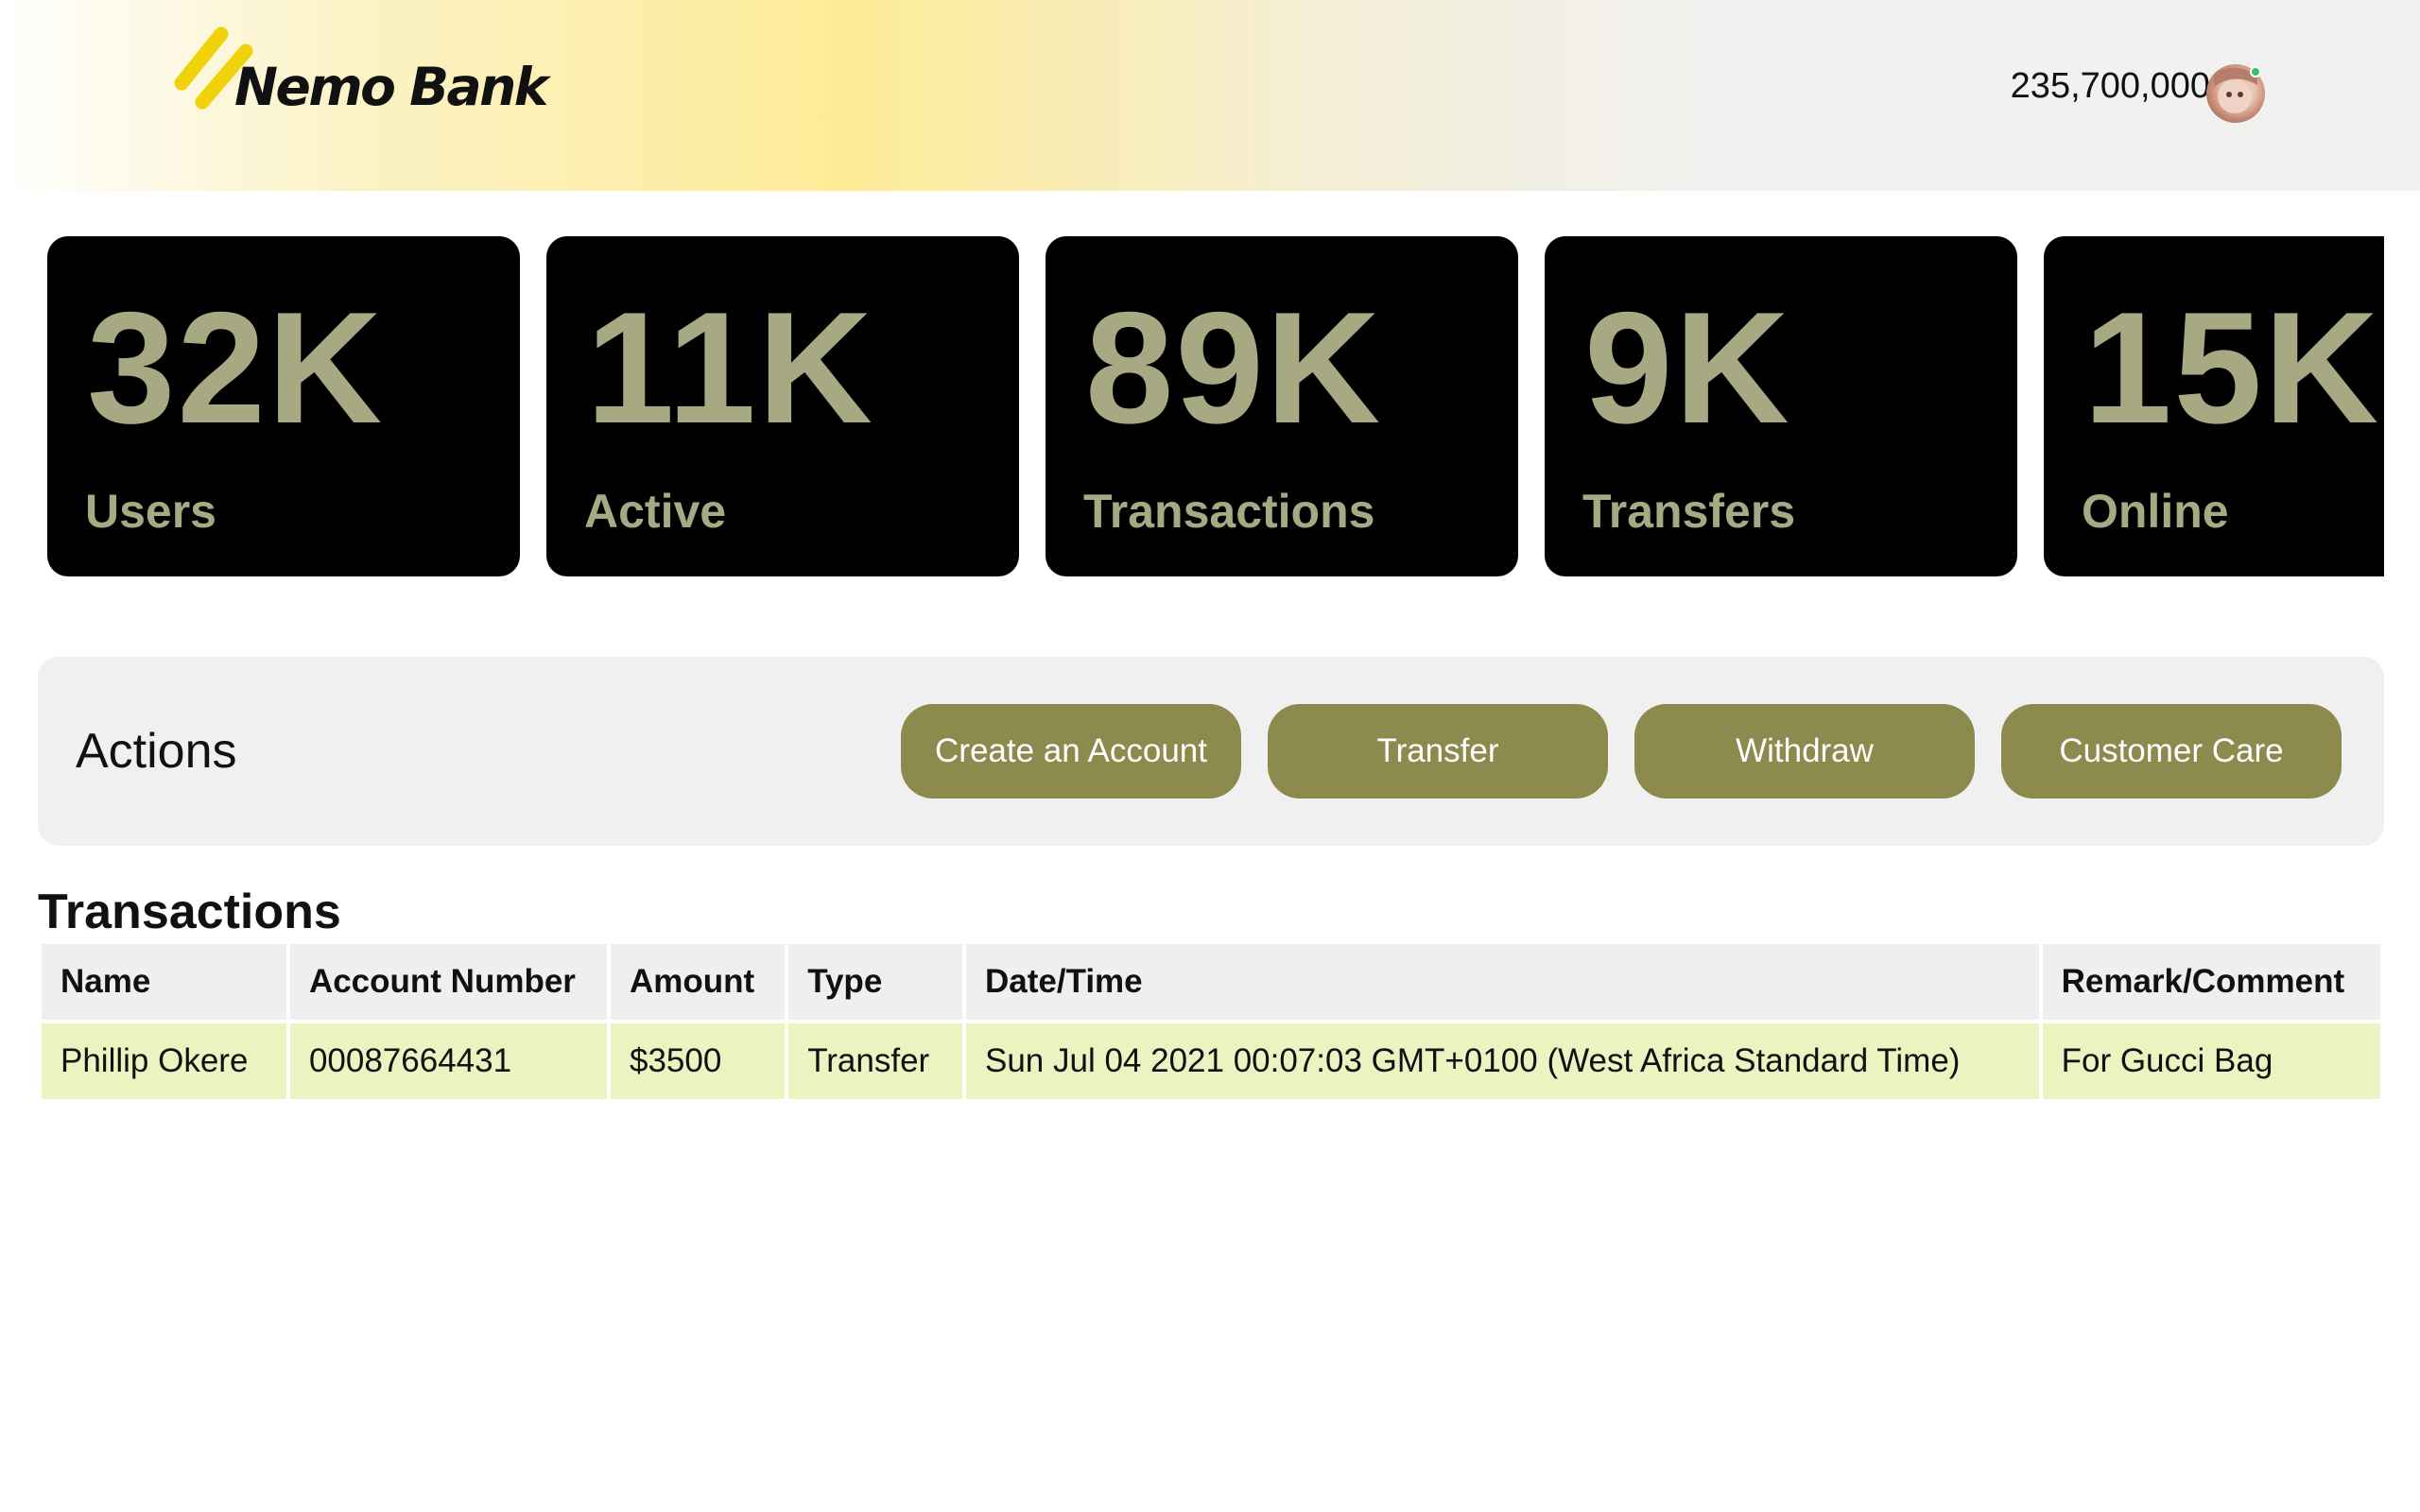  Describe the element at coordinates (448, 982) in the screenshot. I see `column-header-account-number: Account Number` at that location.